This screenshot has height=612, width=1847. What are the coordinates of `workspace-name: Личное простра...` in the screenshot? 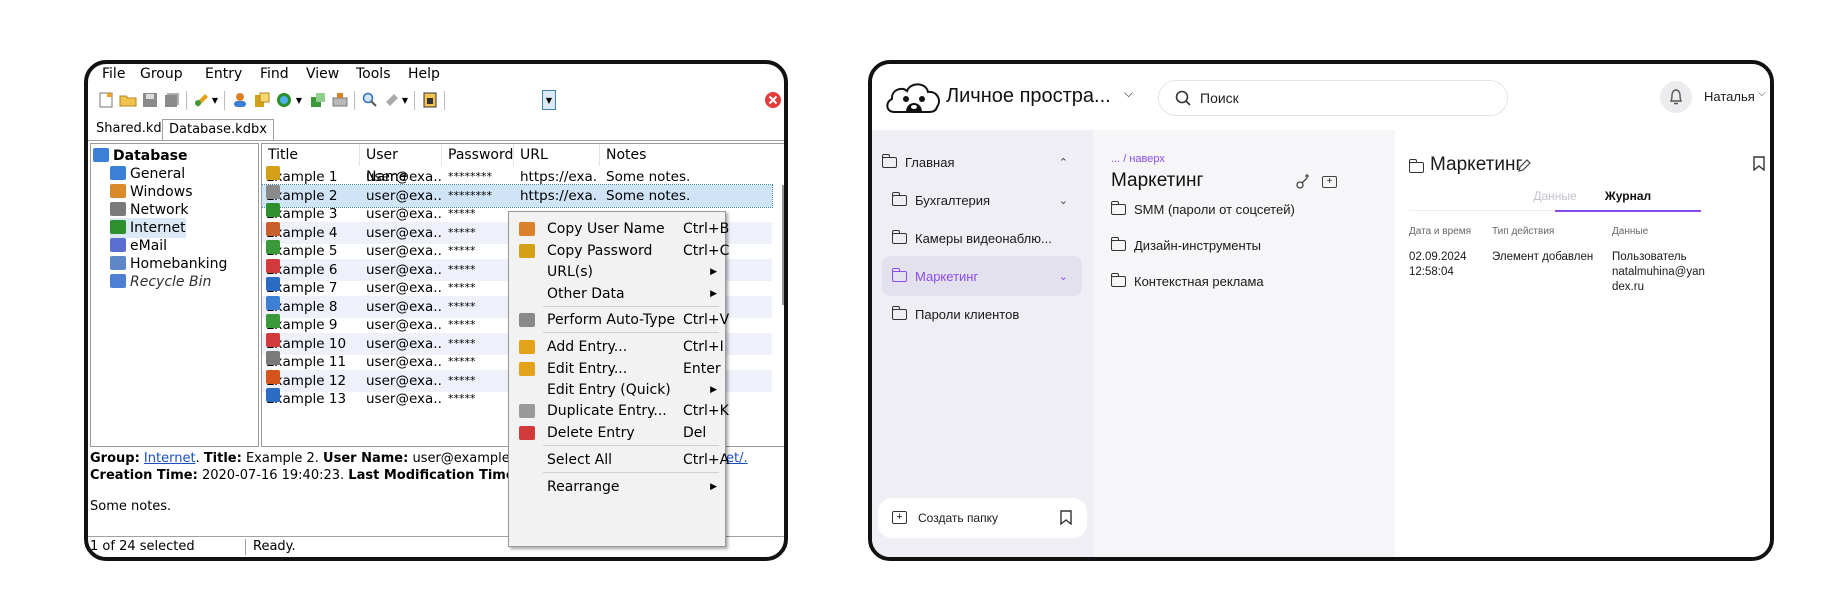 It's located at (1028, 96).